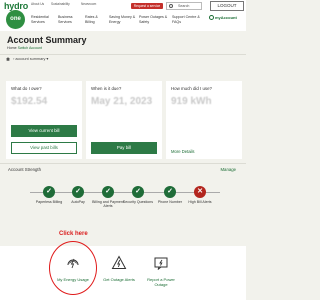  What do you see at coordinates (123, 43) in the screenshot?
I see `title-band: Account Summary Home Switch Account` at bounding box center [123, 43].